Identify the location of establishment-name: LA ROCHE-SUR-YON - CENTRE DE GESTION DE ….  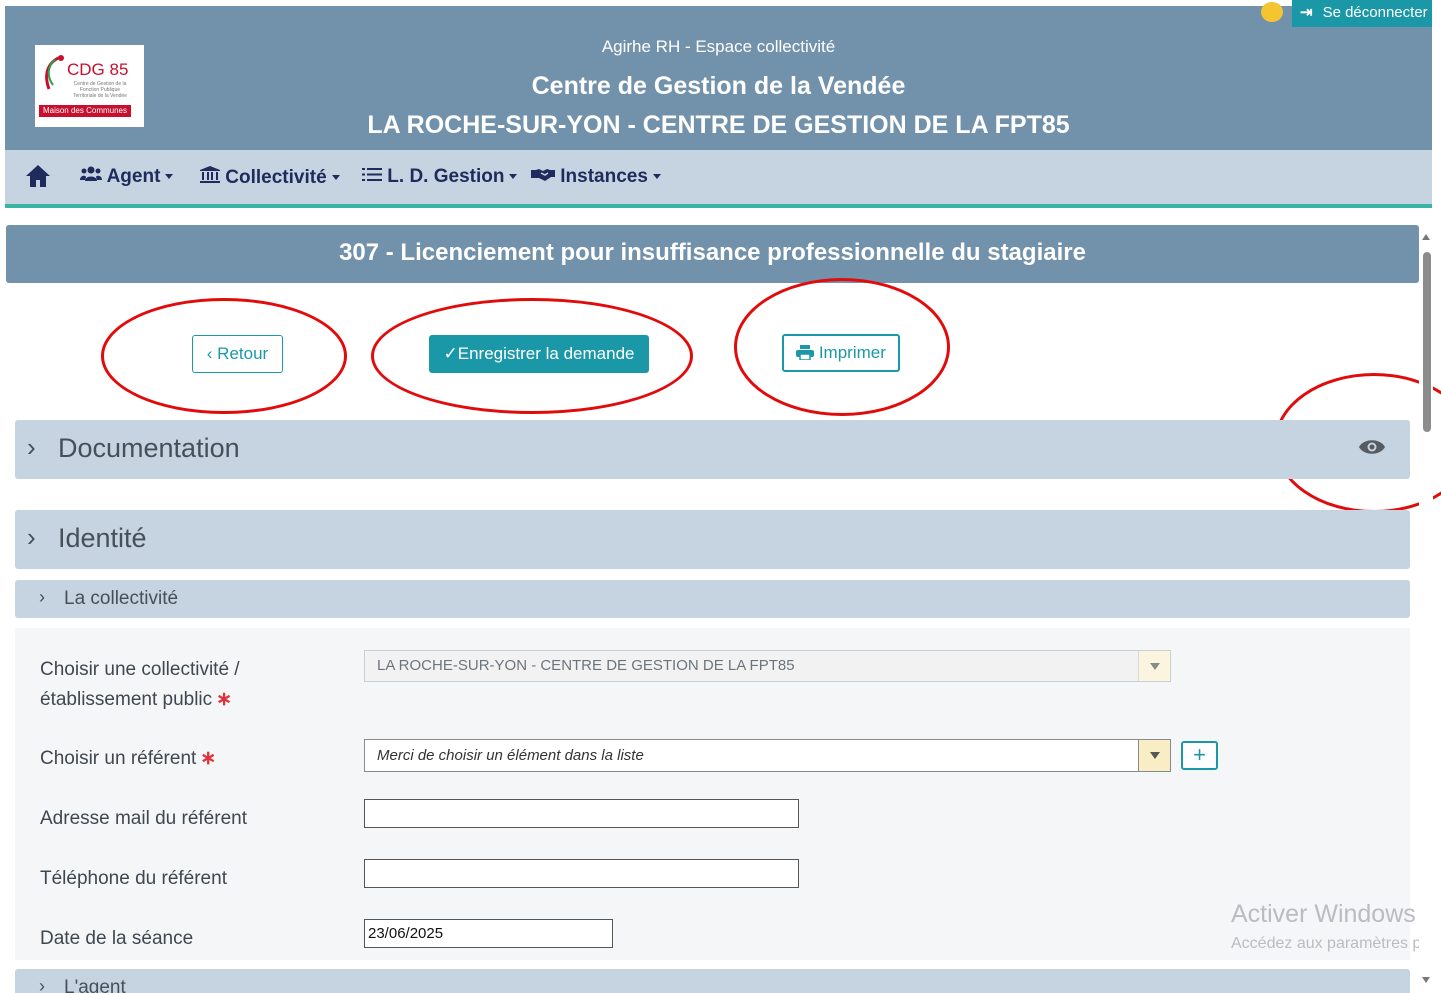
(718, 125).